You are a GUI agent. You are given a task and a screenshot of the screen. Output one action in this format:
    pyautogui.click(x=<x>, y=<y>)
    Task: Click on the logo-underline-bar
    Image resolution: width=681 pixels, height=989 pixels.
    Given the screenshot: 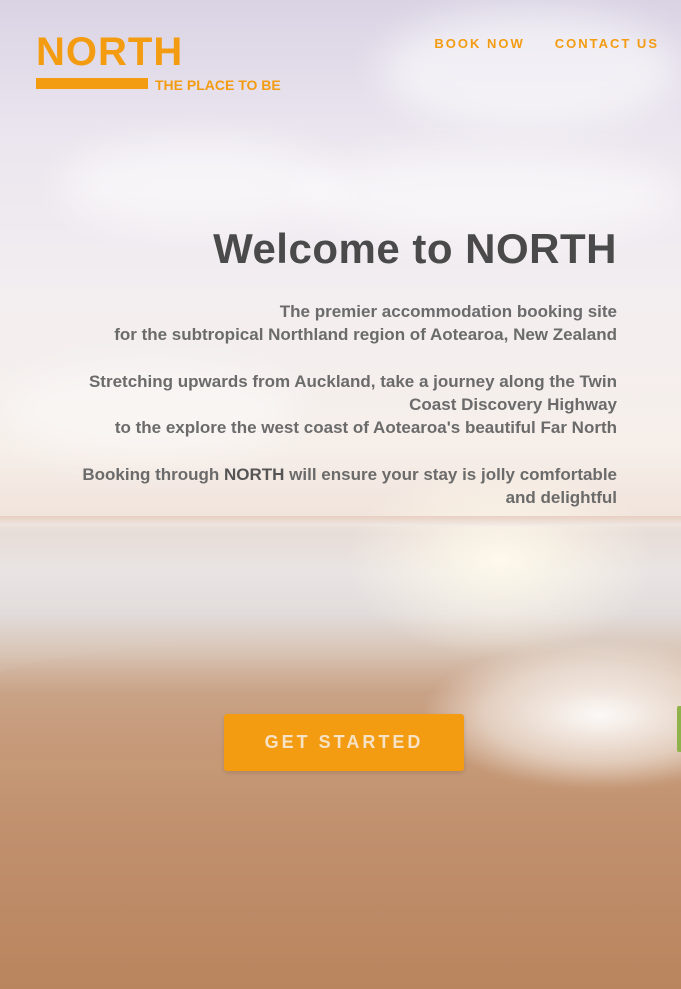 What is the action you would take?
    pyautogui.click(x=92, y=83)
    